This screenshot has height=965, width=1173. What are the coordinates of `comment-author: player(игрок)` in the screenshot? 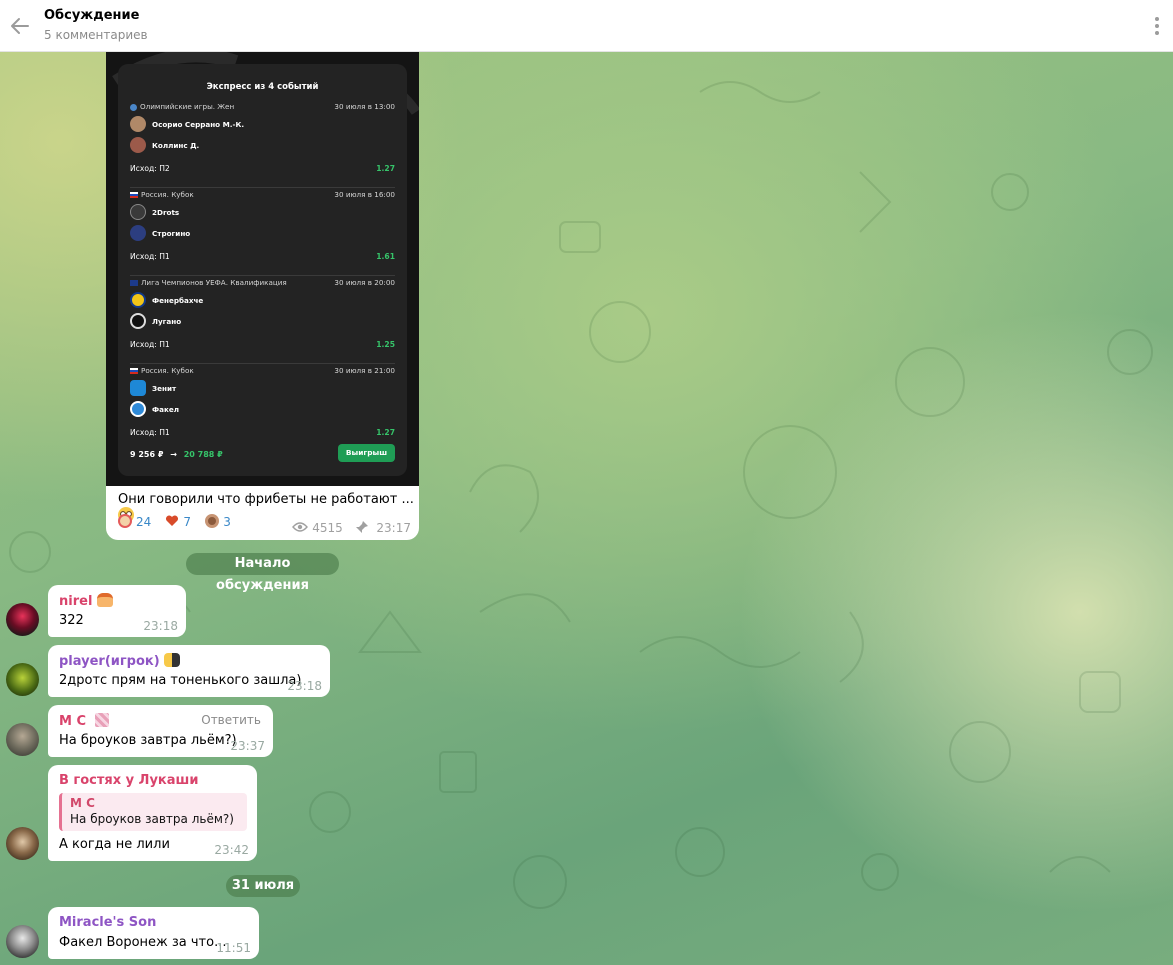 It's located at (120, 661).